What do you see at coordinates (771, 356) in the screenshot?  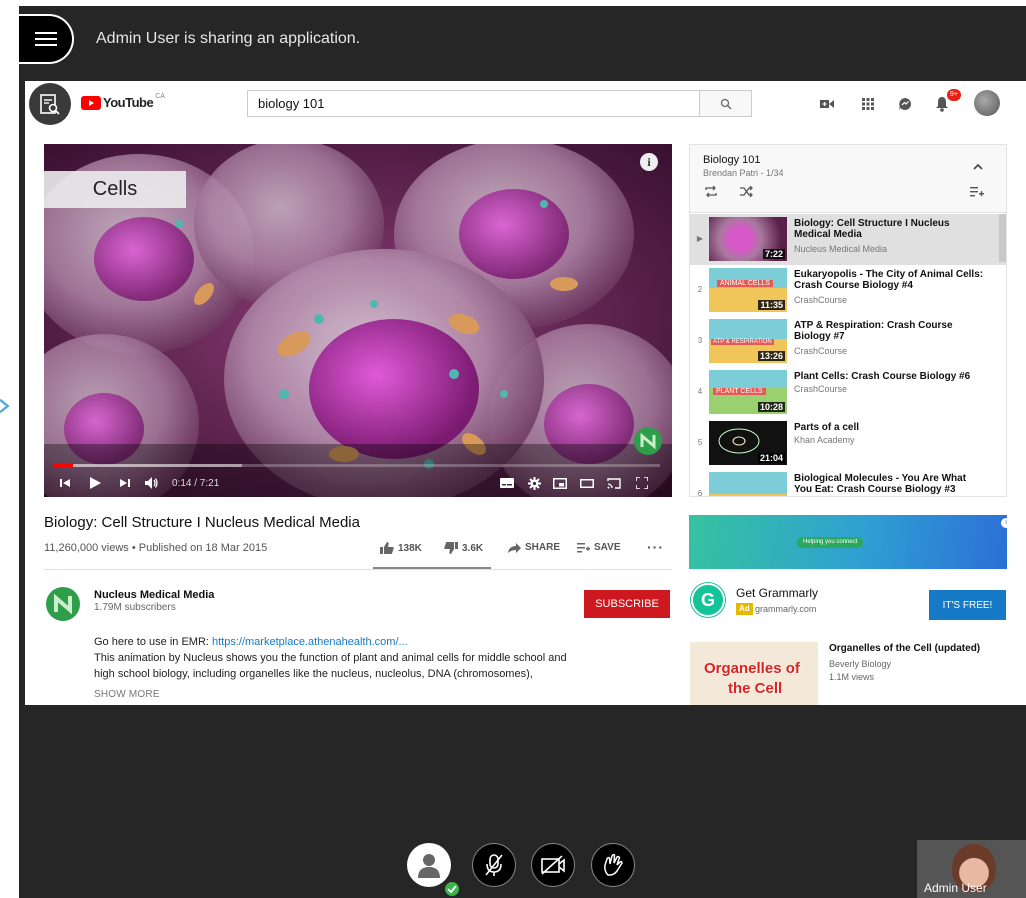 I see `video-duration: 13:26` at bounding box center [771, 356].